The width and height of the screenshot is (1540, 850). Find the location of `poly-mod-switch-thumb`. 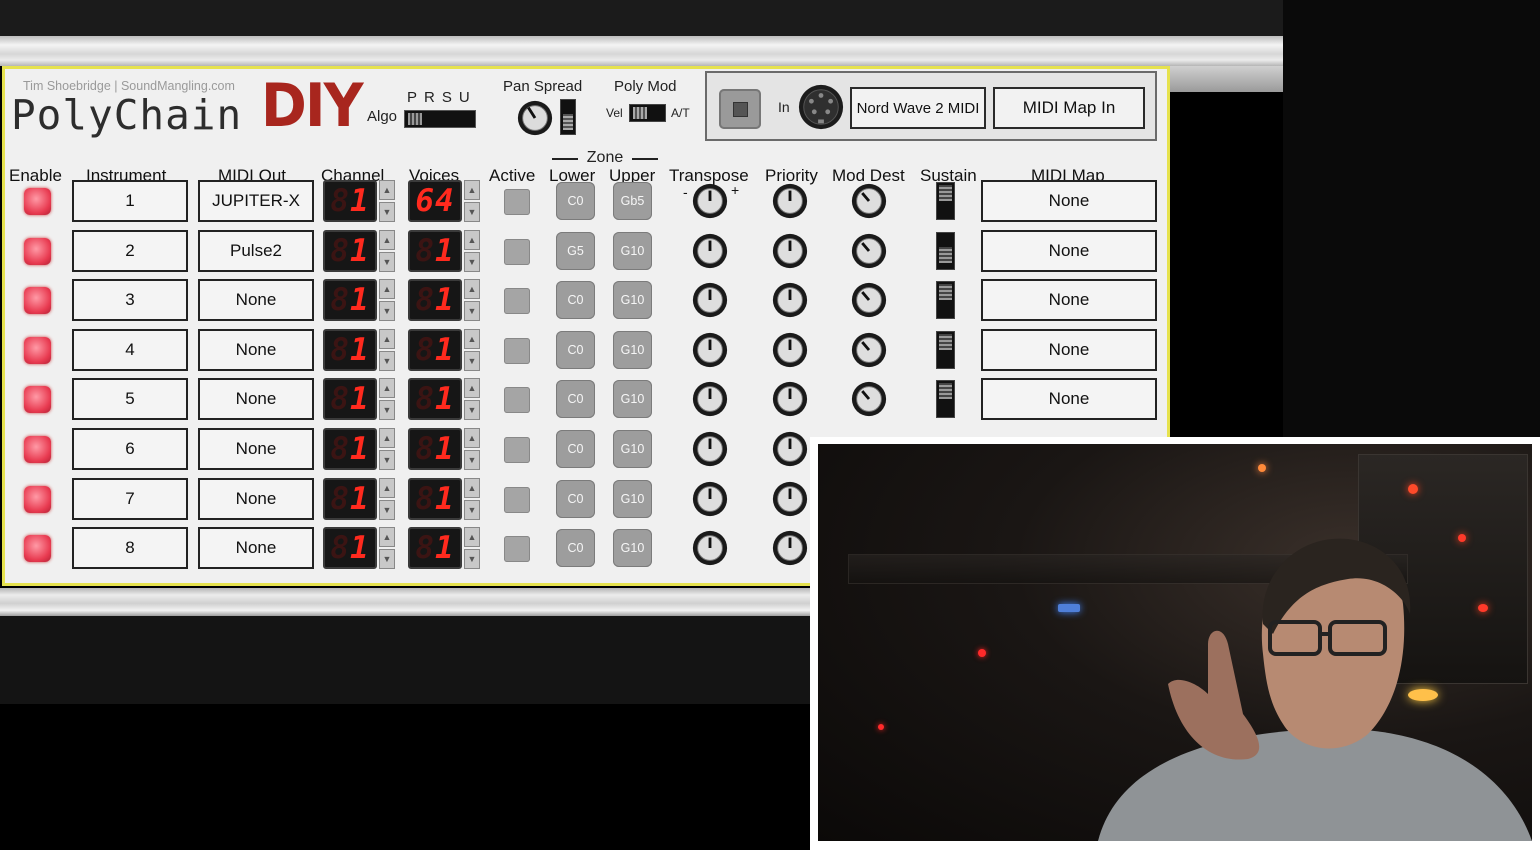

poly-mod-switch-thumb is located at coordinates (640, 113).